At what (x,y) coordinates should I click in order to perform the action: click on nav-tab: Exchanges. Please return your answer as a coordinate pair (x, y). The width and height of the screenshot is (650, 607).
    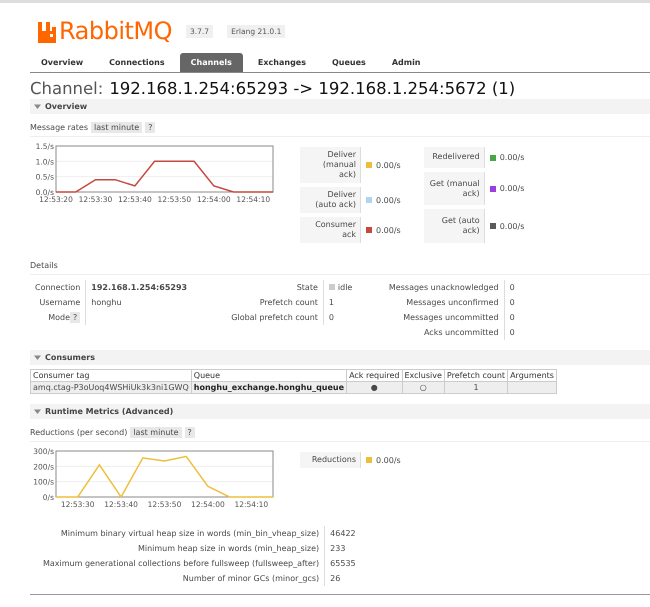
    Looking at the image, I should click on (281, 62).